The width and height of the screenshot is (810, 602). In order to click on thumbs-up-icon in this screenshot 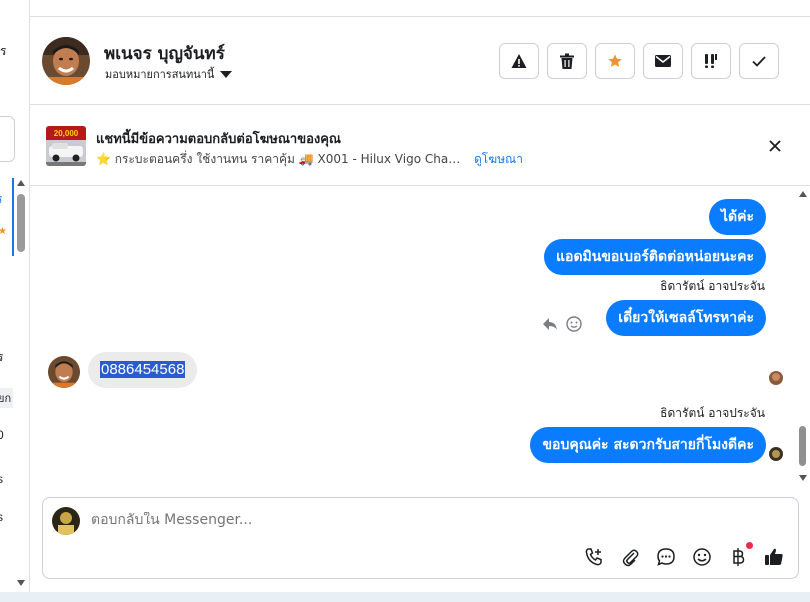, I will do `click(774, 556)`.